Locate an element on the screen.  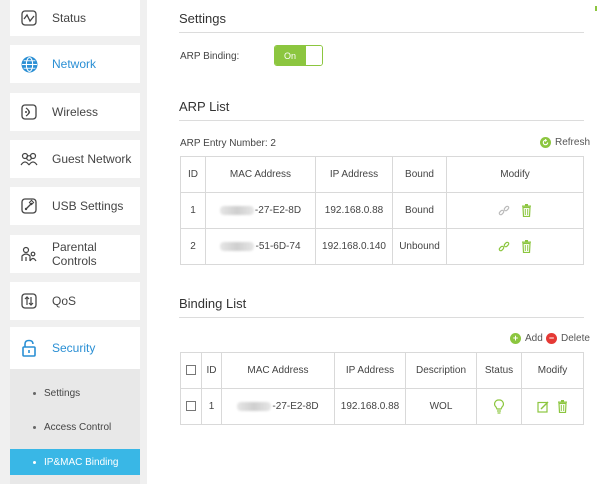
column-header: Description is located at coordinates (441, 370).